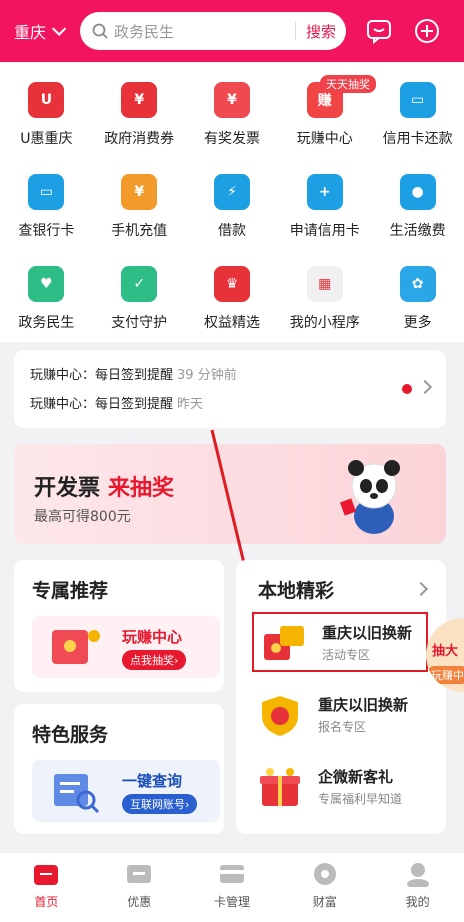 The width and height of the screenshot is (464, 922). Describe the element at coordinates (446, 675) in the screenshot. I see `float-badge-bottom: 玩赚中` at that location.